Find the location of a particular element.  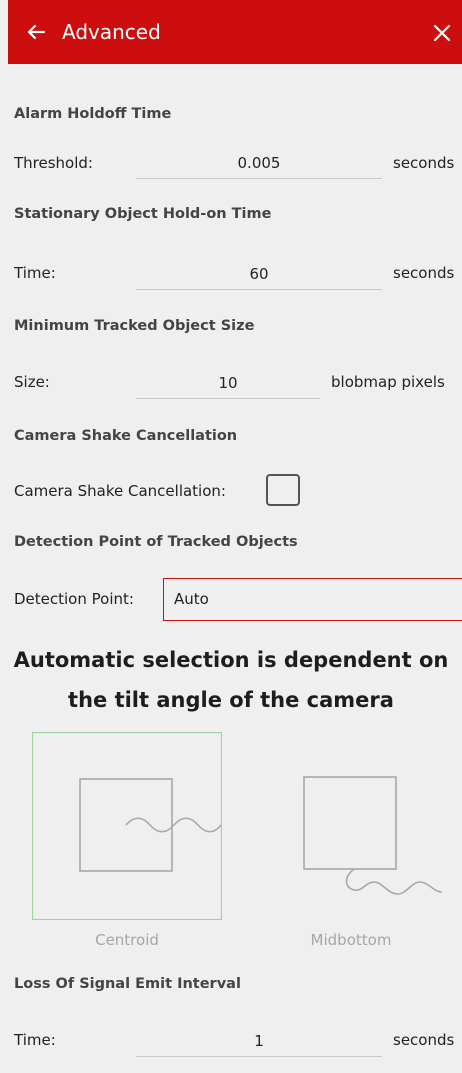

page-title: Advanced is located at coordinates (111, 32).